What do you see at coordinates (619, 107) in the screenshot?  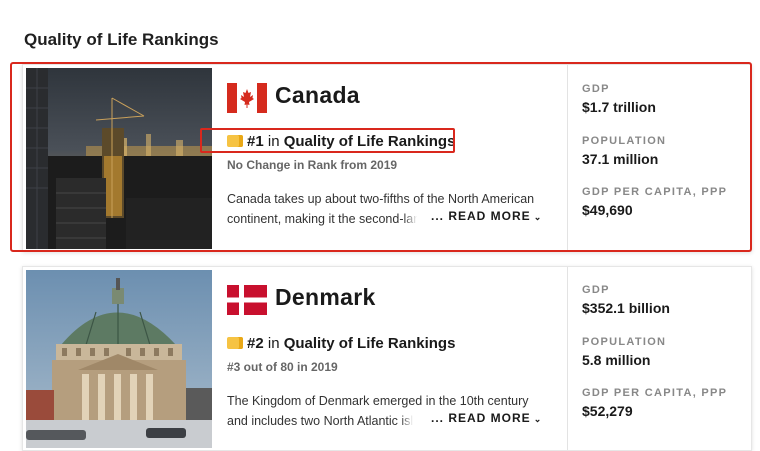 I see `gdp-value: $1.7 trillion` at bounding box center [619, 107].